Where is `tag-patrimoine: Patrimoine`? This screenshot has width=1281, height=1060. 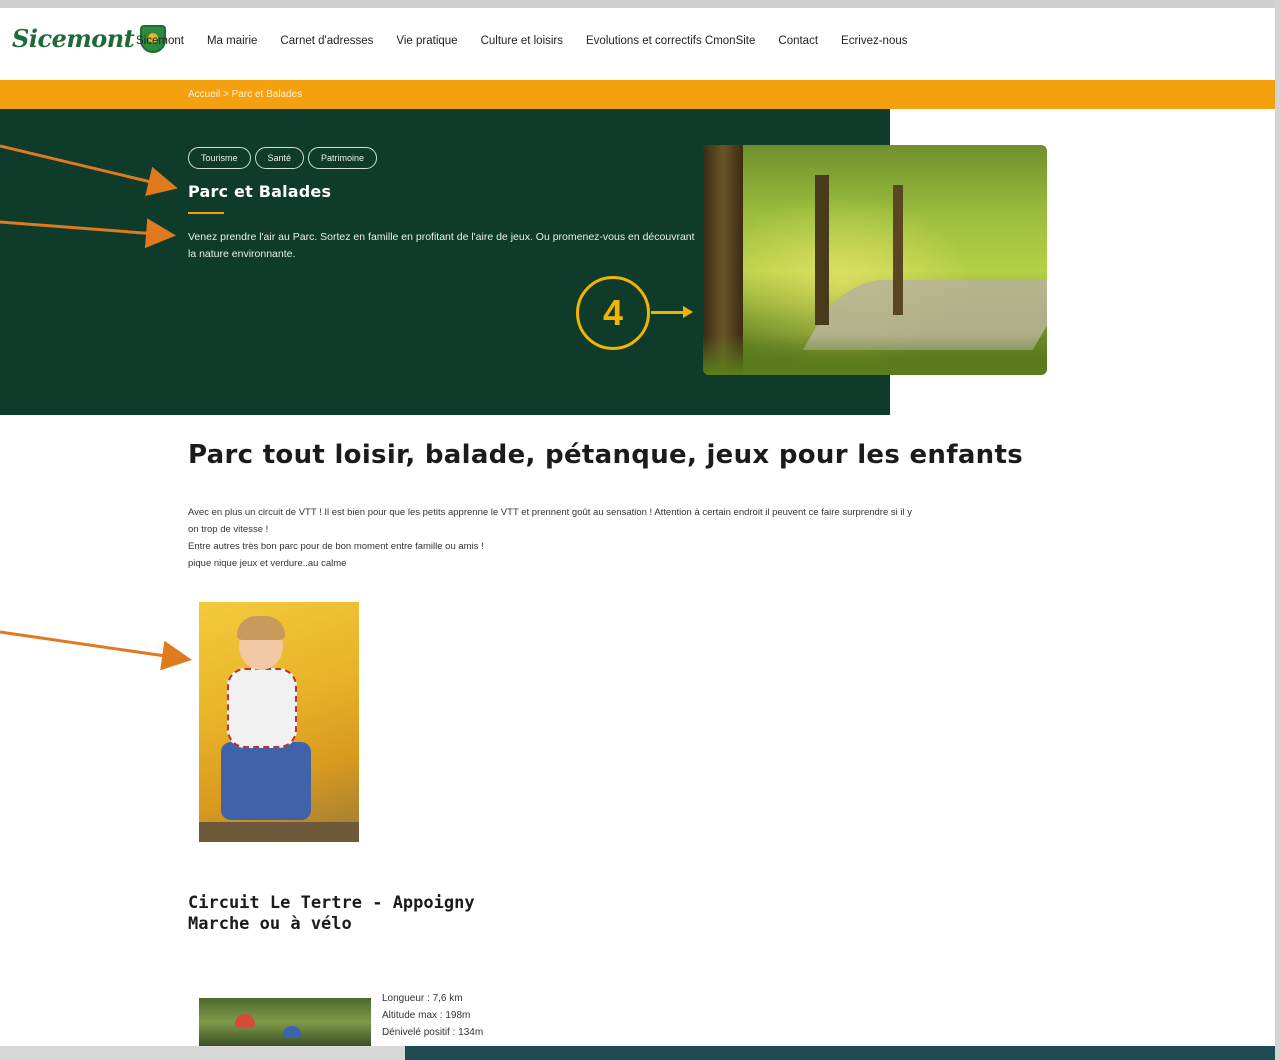 tag-patrimoine: Patrimoine is located at coordinates (343, 158).